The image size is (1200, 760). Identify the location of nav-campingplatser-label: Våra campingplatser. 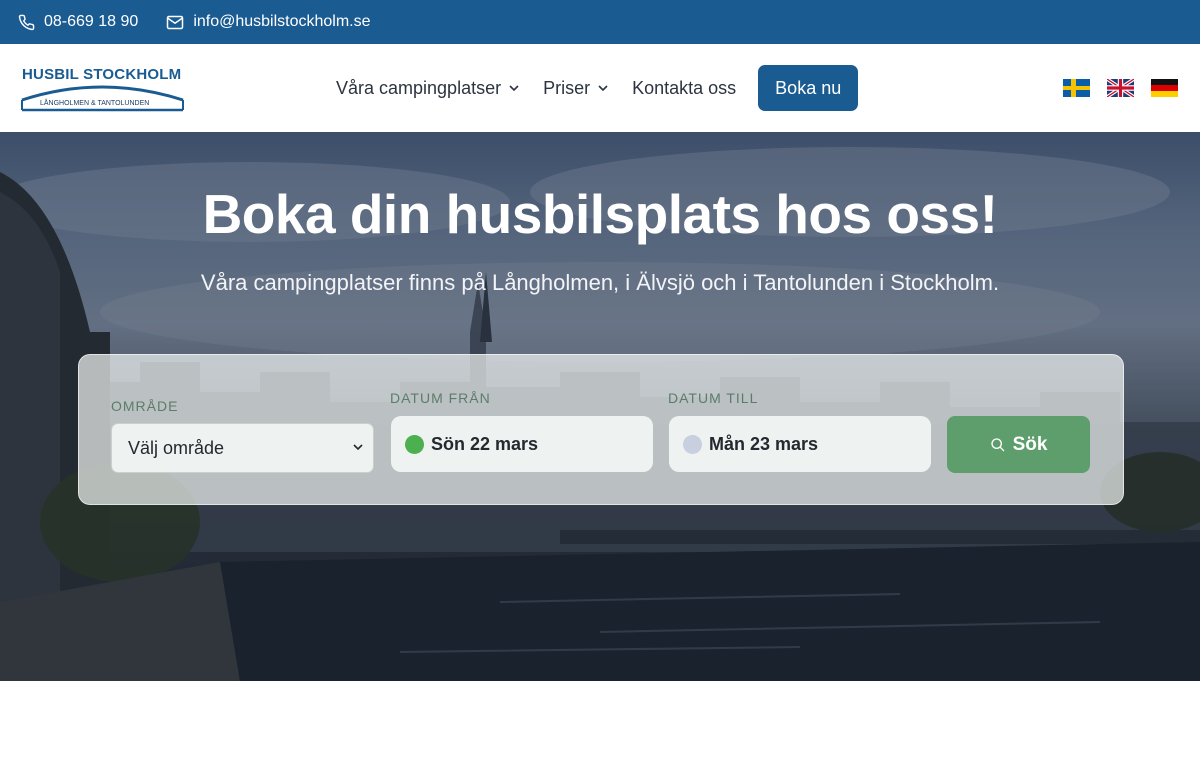
(419, 87).